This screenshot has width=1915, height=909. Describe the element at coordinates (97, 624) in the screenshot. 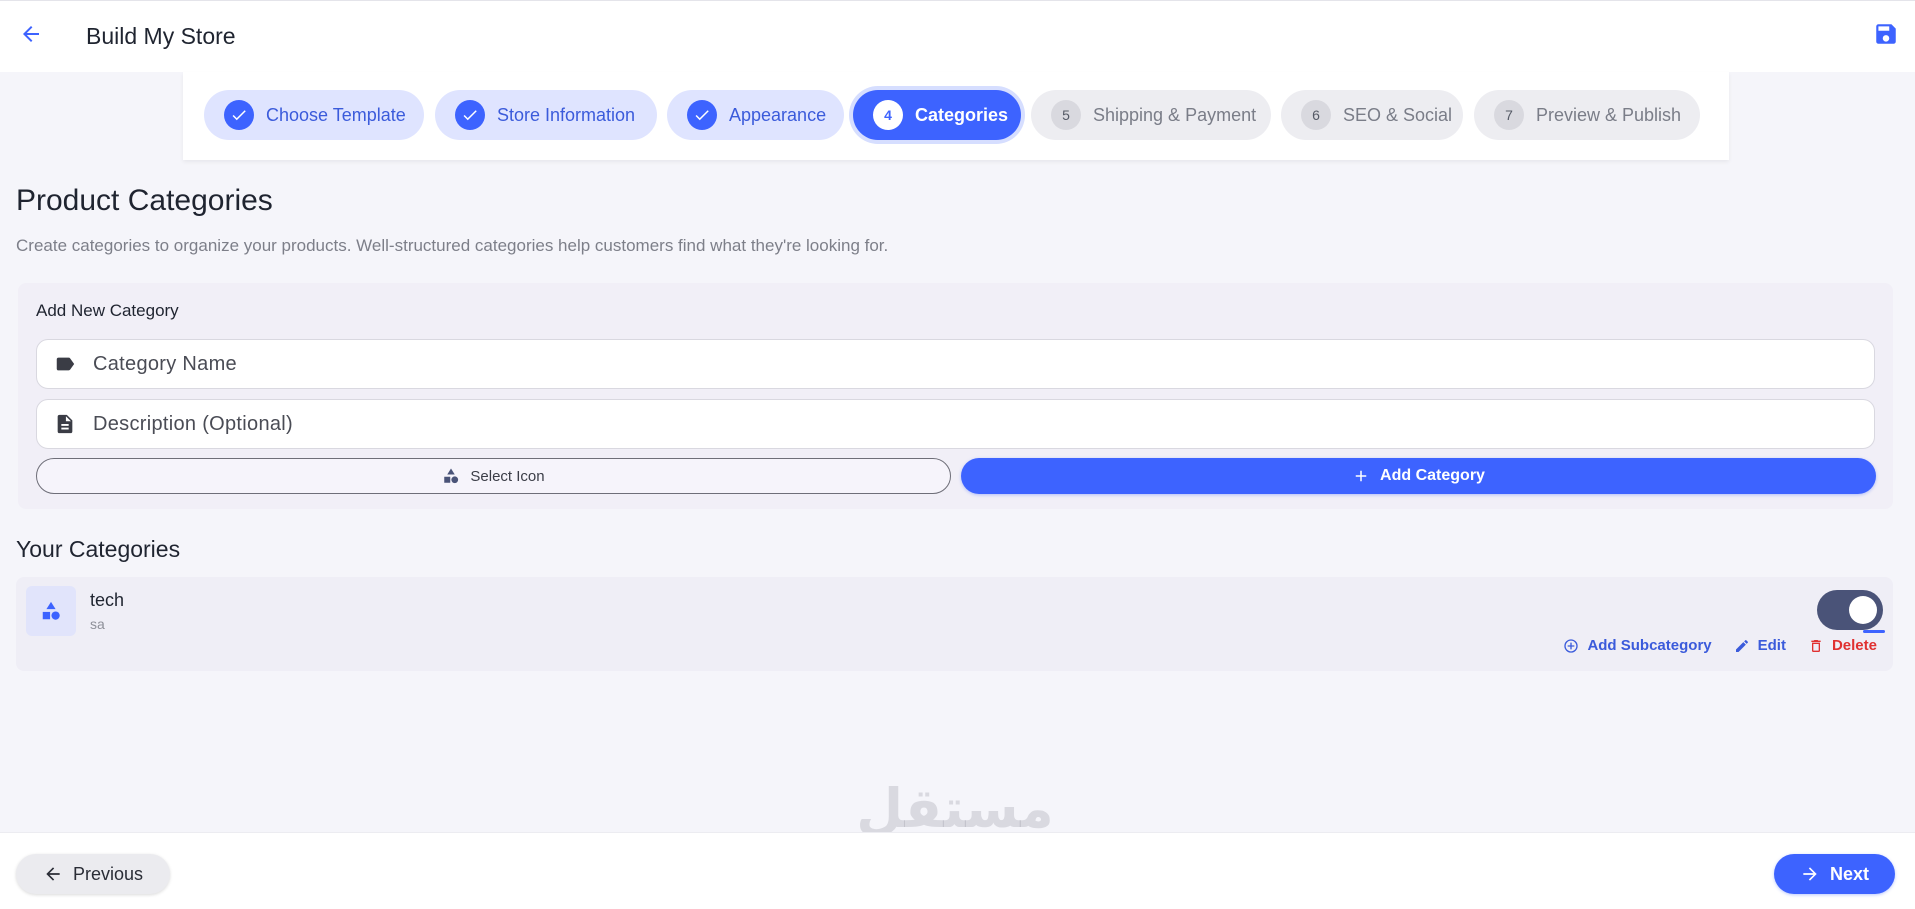

I see `category-description: sa` at that location.